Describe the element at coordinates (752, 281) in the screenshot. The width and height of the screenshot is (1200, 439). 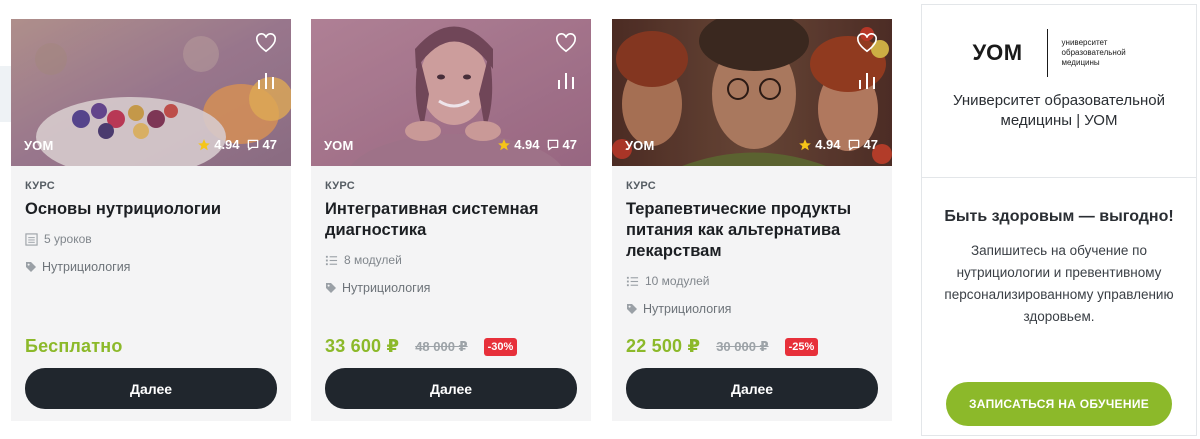
I see `course-meta: 10 модулей` at that location.